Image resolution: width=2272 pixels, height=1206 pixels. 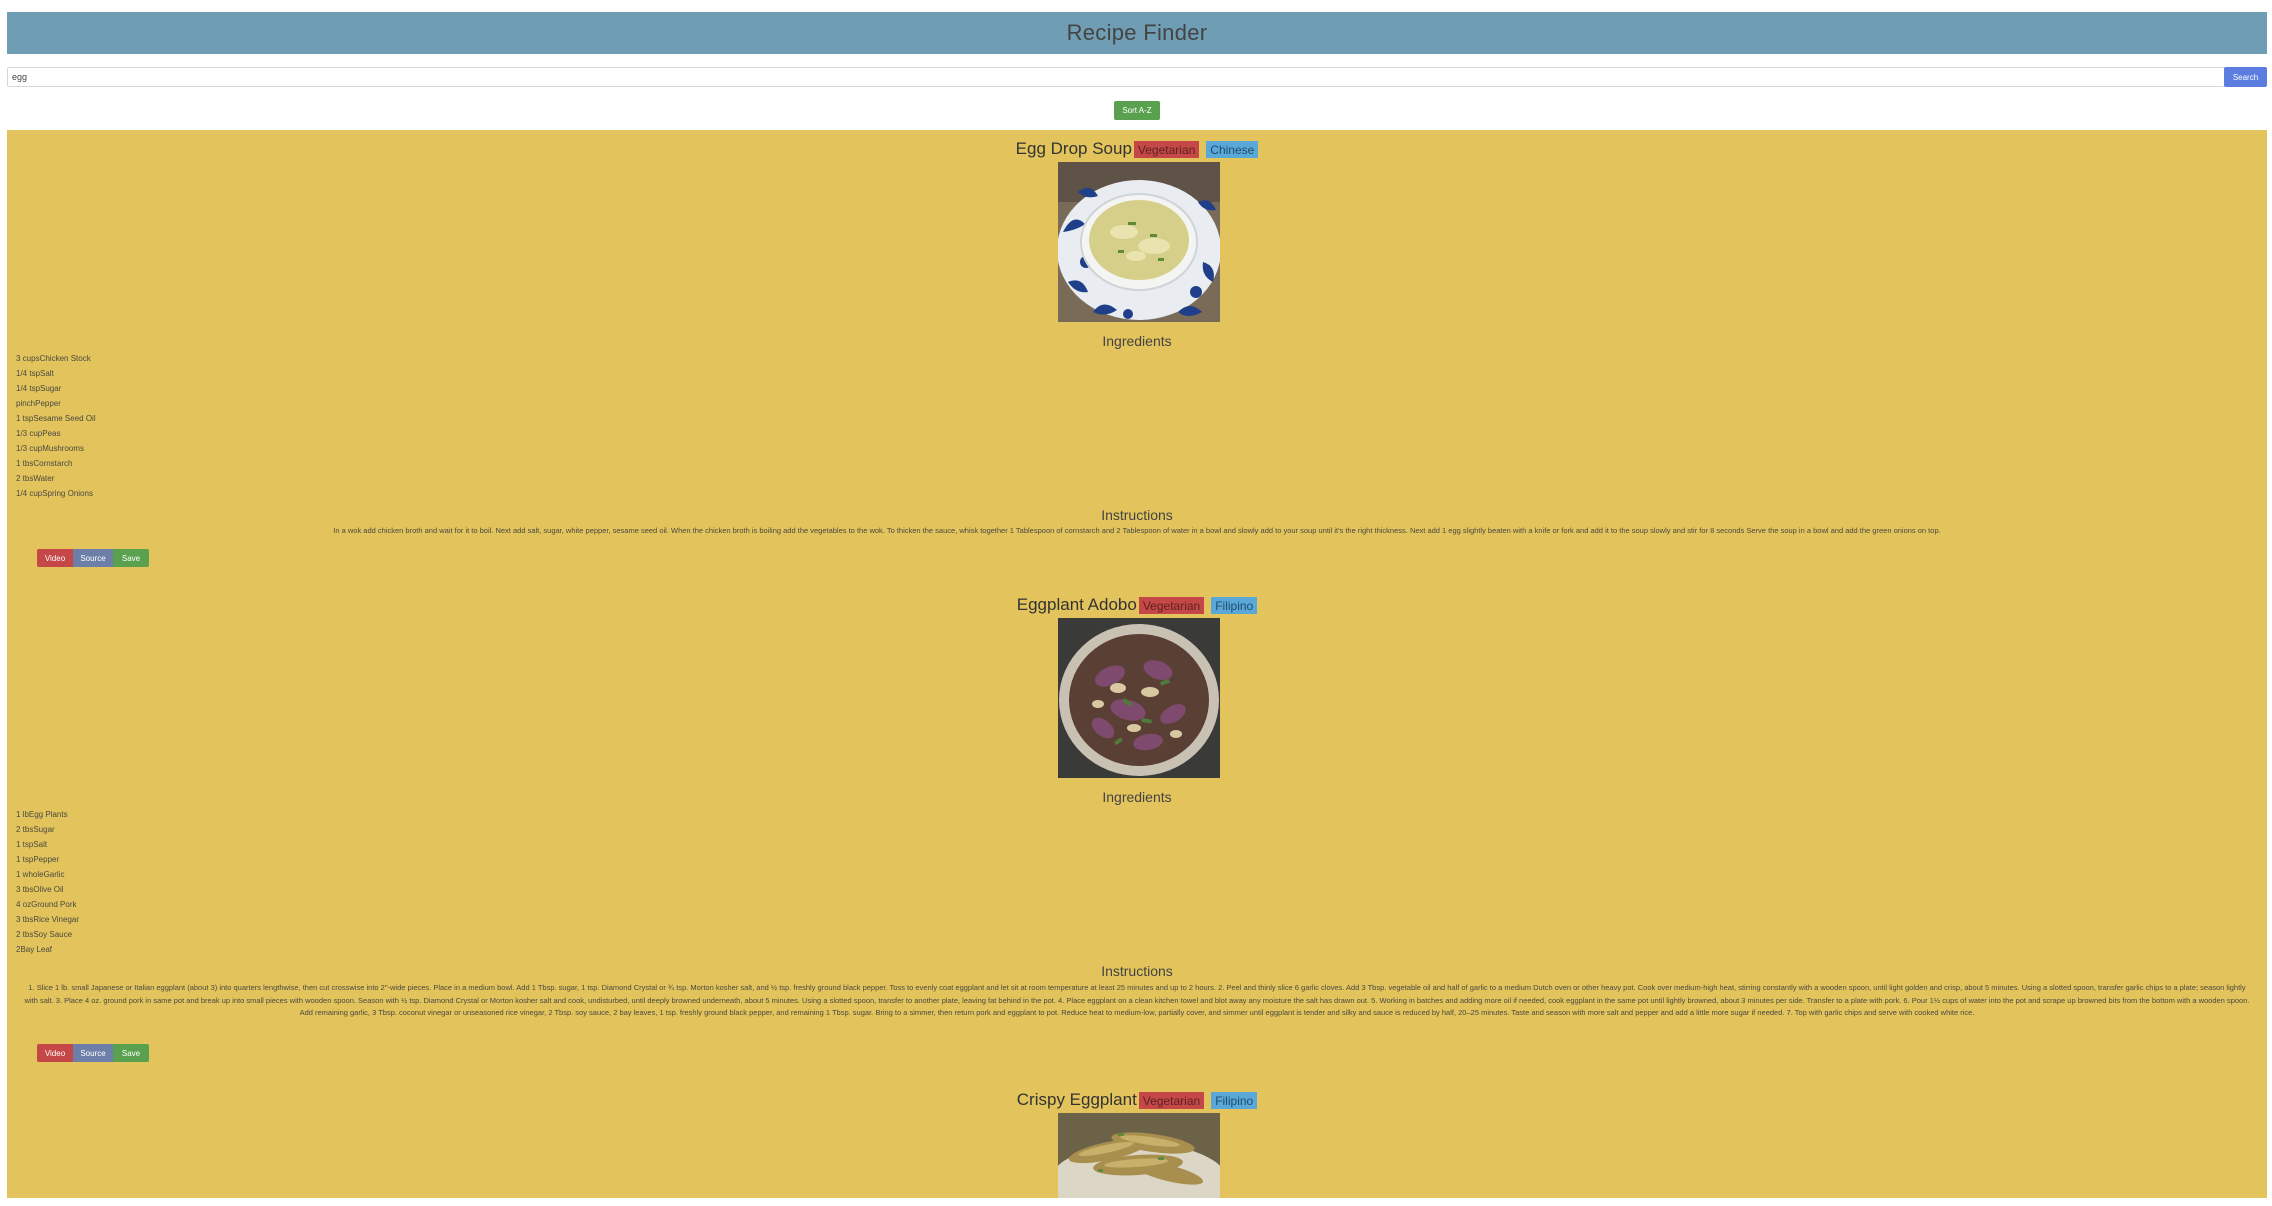 What do you see at coordinates (56, 418) in the screenshot?
I see `ingredient-item: 1 tspSesame Seed Oil` at bounding box center [56, 418].